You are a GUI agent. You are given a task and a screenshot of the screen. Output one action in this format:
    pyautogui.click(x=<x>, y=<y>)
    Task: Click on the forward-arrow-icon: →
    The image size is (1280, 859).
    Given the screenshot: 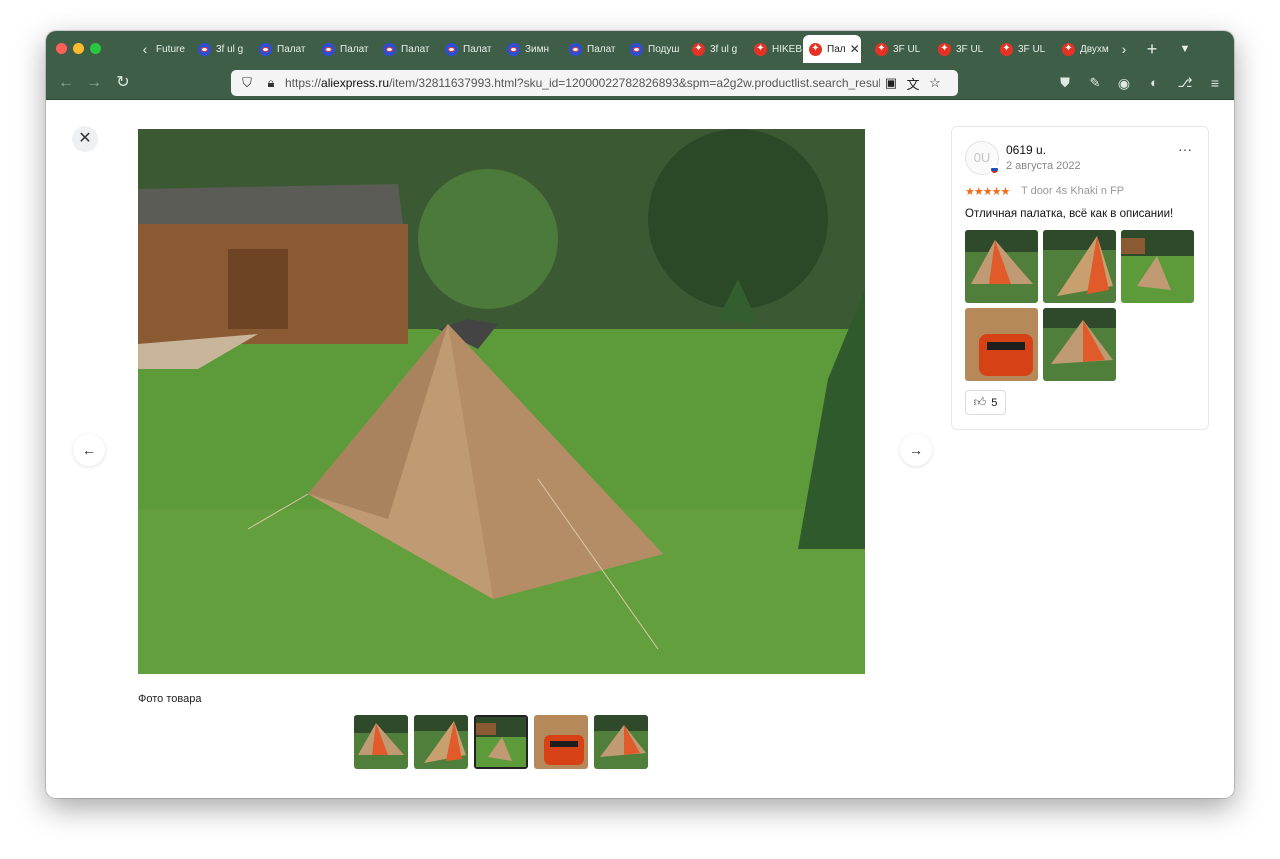 What is the action you would take?
    pyautogui.click(x=94, y=83)
    